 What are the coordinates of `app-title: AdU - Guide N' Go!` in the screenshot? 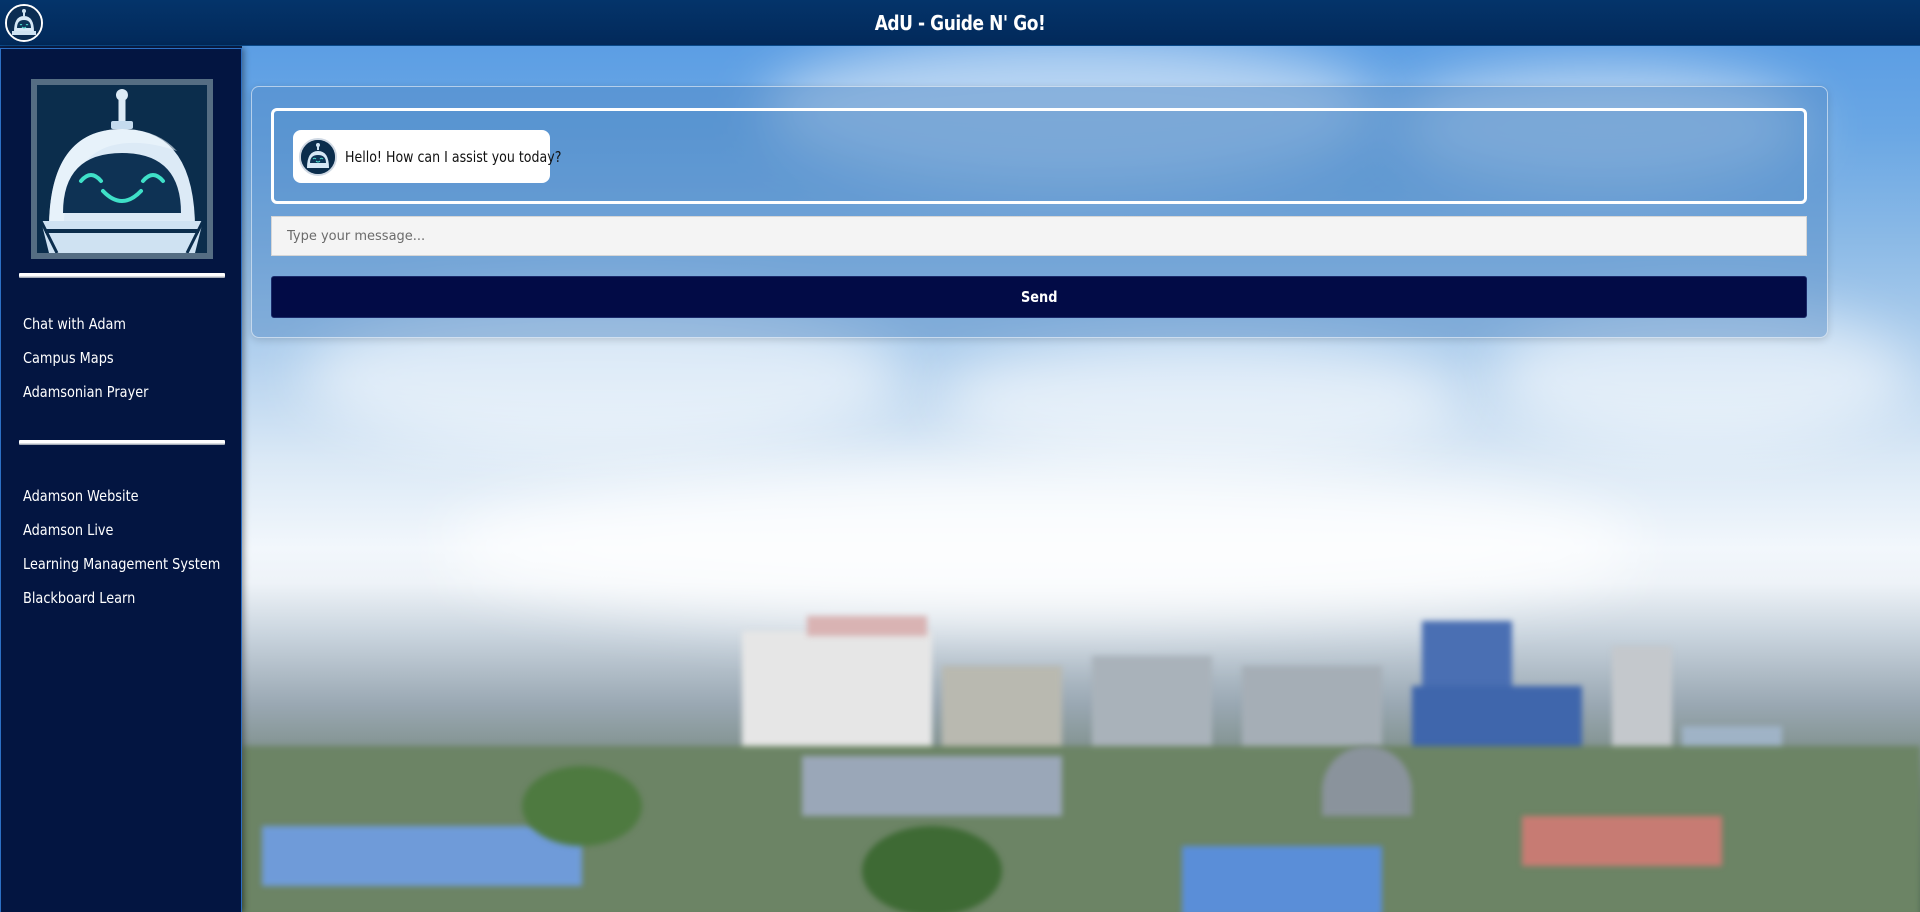 It's located at (960, 23).